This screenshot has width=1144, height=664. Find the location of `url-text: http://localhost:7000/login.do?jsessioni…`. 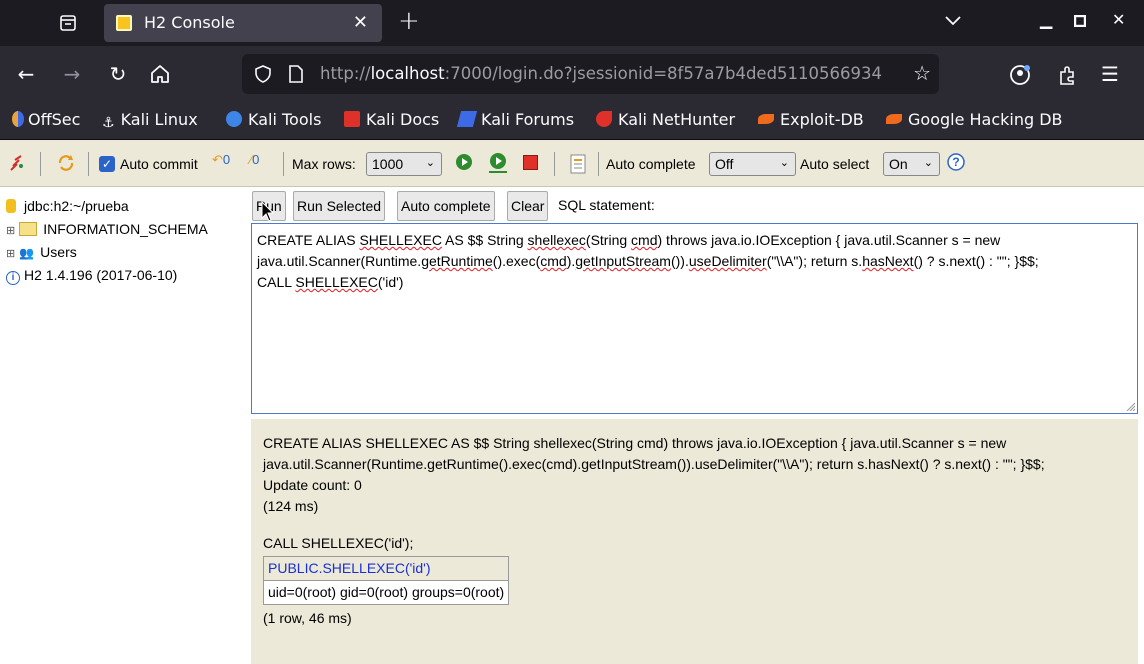

url-text: http://localhost:7000/login.do?jsessioni… is located at coordinates (601, 73).